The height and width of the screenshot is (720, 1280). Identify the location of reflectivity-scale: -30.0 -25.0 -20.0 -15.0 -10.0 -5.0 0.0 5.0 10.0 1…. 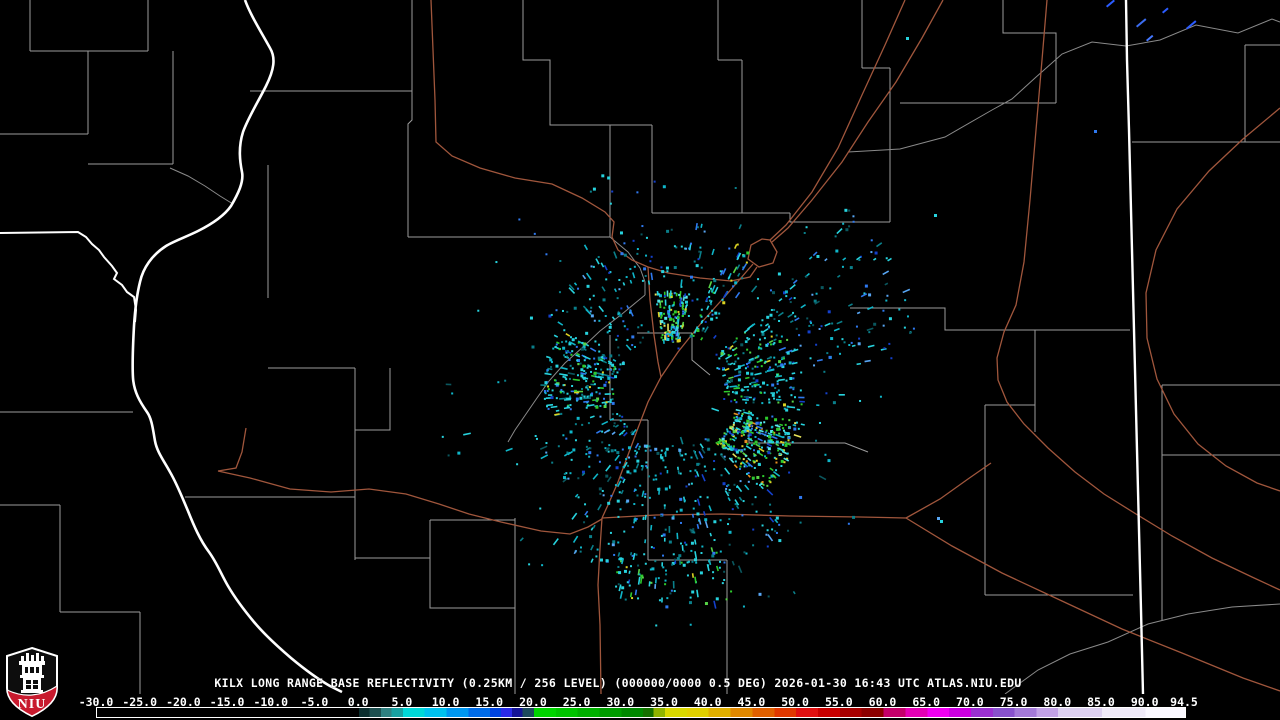
(640, 707).